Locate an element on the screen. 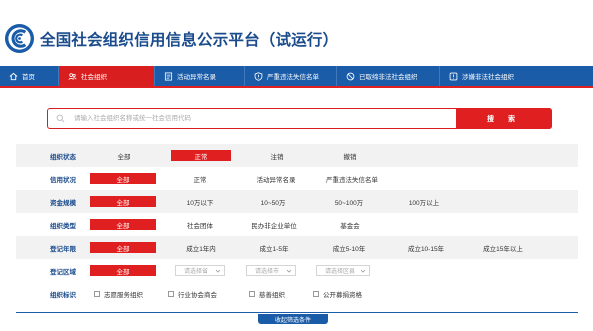  checkbox-charity: 慈善组织 is located at coordinates (267, 294).